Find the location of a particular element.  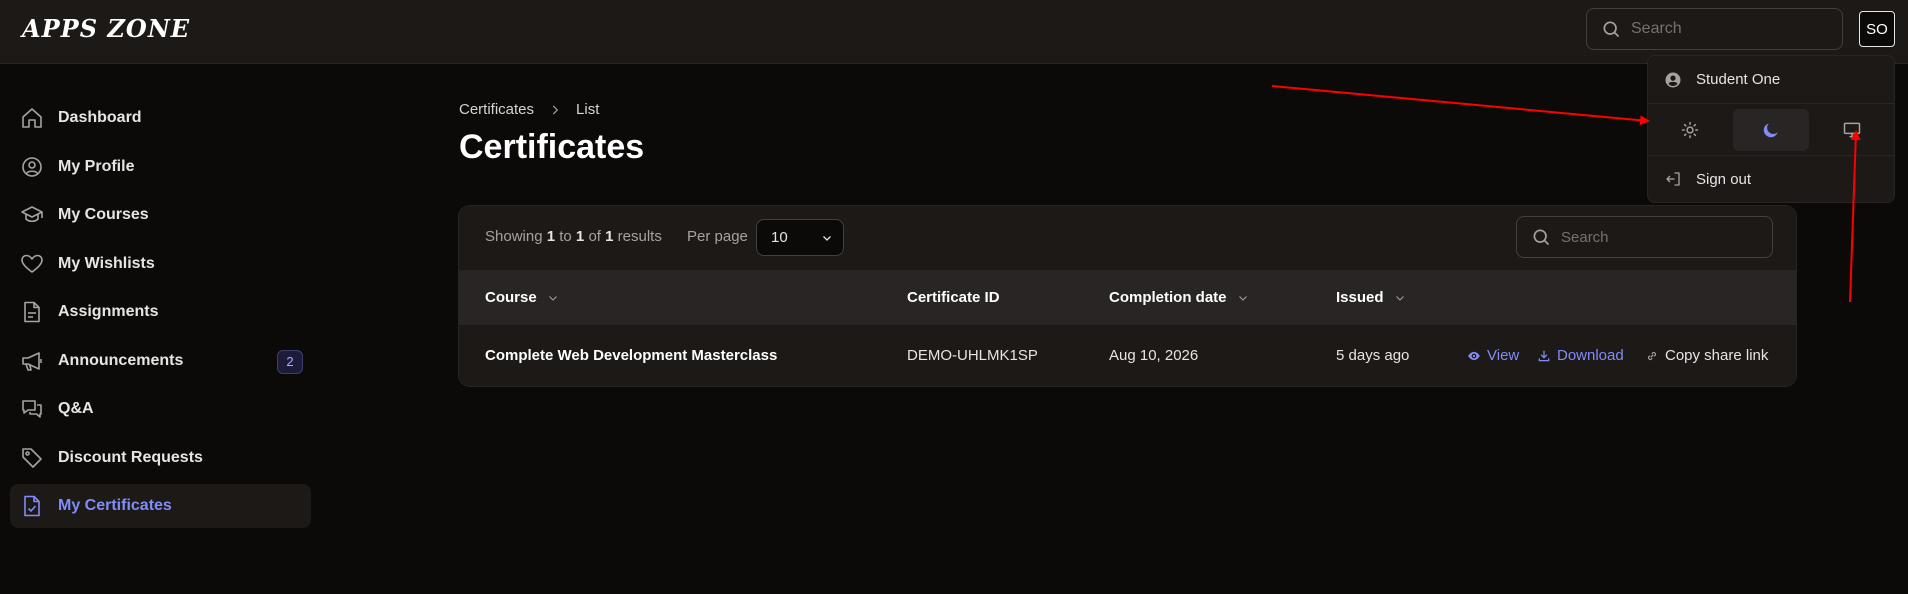

view-certificate-link: View is located at coordinates (1493, 355).